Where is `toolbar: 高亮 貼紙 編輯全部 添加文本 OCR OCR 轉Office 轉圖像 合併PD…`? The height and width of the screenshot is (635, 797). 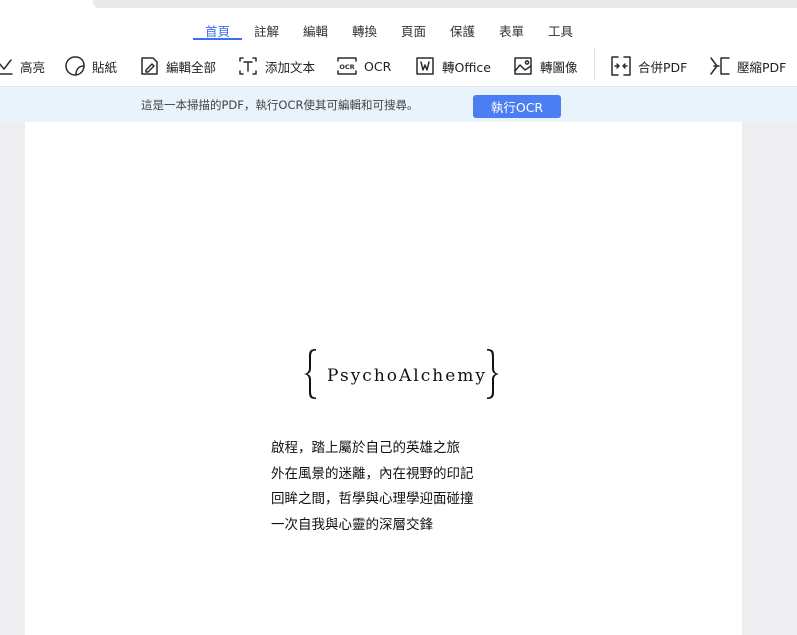 toolbar: 高亮 貼紙 編輯全部 添加文本 OCR OCR 轉Office 轉圖像 合併PD… is located at coordinates (398, 66).